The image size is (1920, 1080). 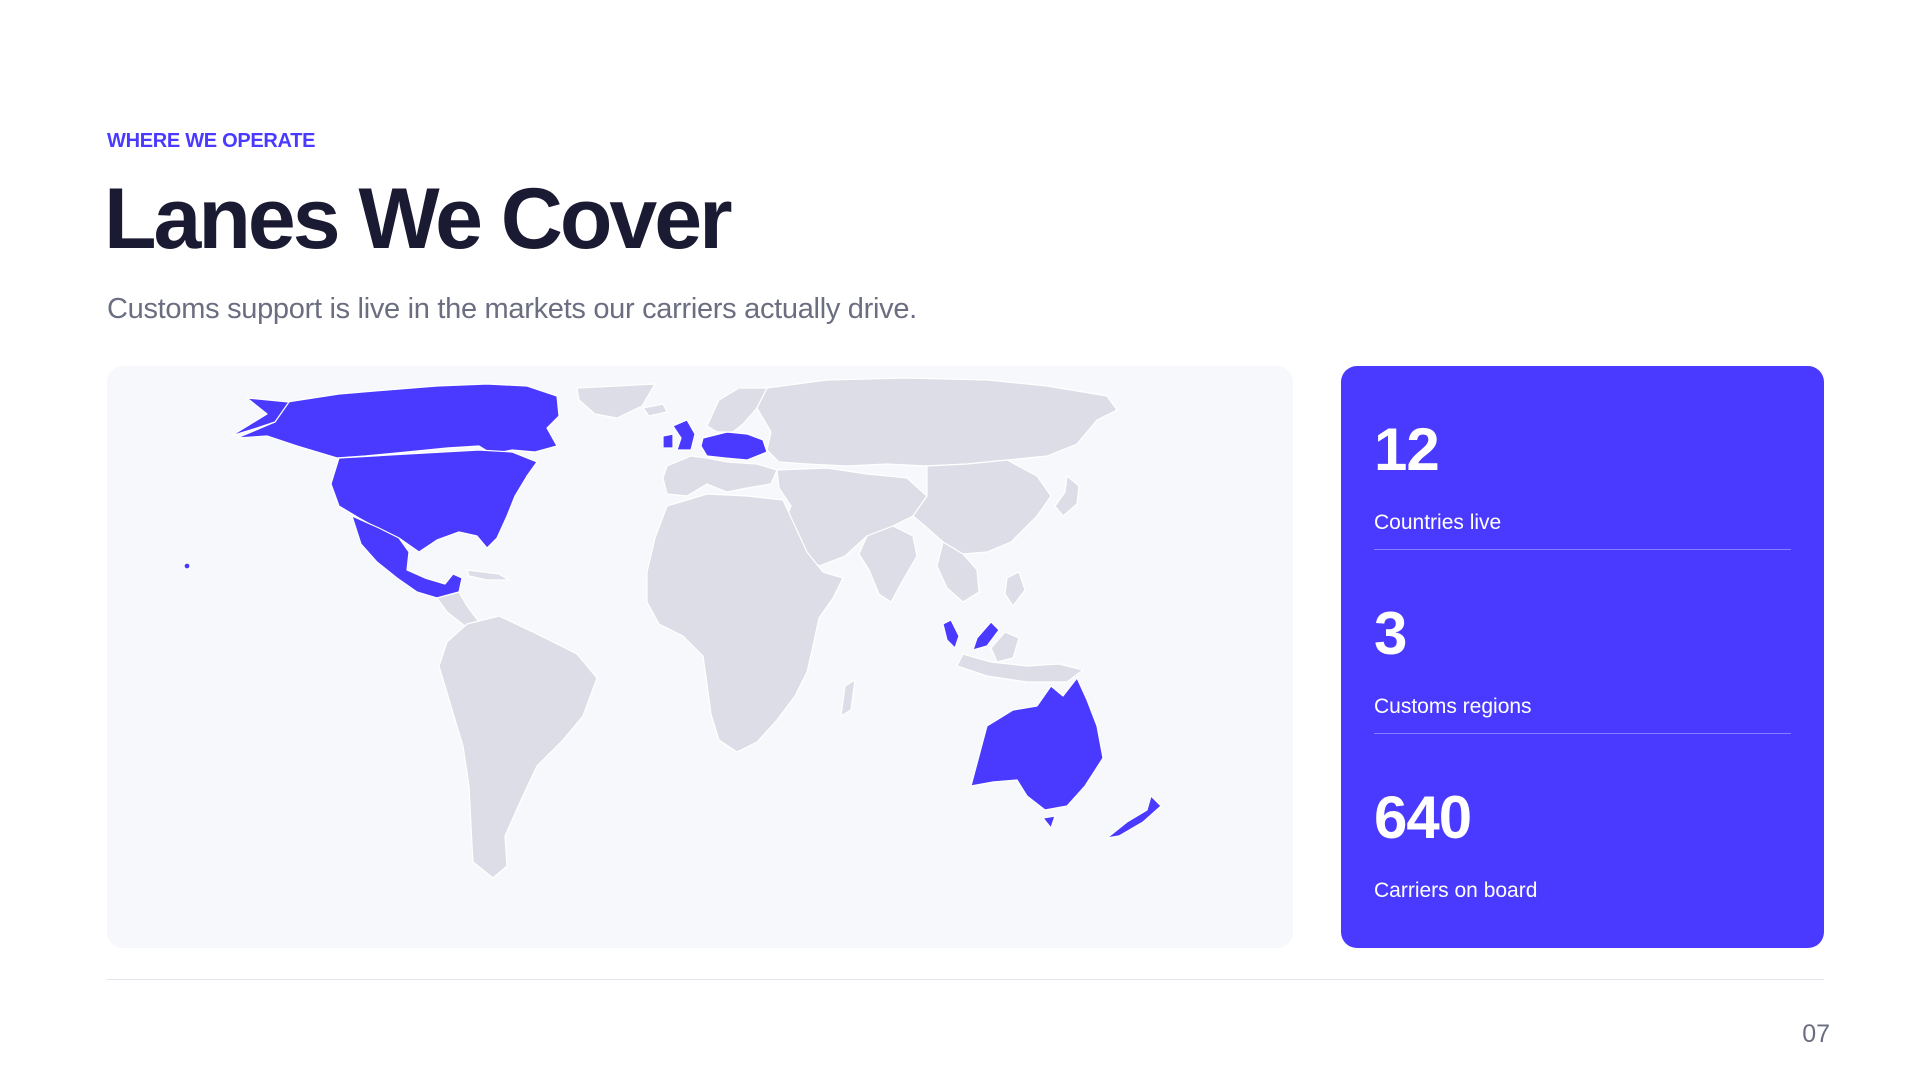 I want to click on map-region-india, so click(x=888, y=564).